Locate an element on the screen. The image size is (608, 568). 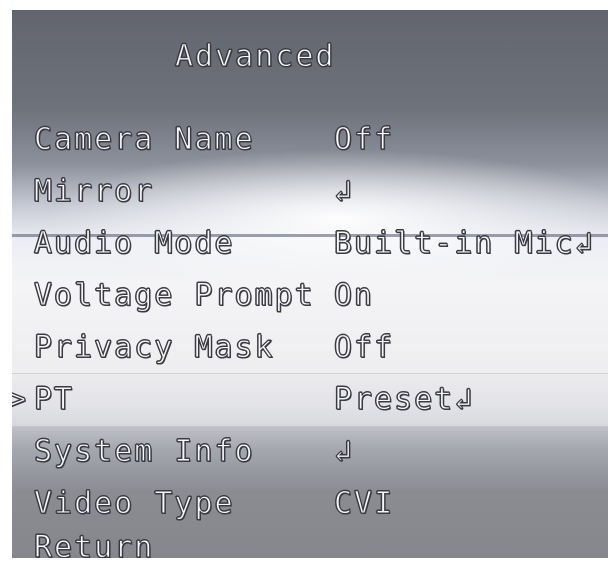
menu-item-return: Return is located at coordinates (310, 540).